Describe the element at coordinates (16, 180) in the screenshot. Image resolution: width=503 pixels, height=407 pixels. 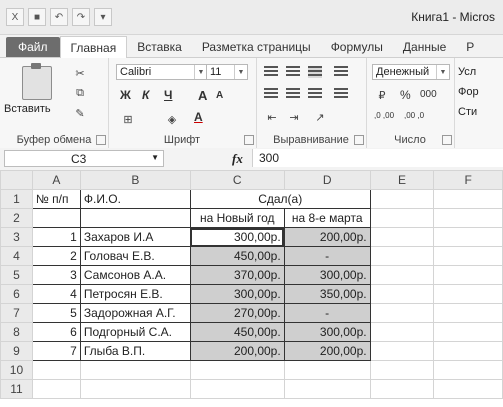
I see `select-all-corner` at that location.